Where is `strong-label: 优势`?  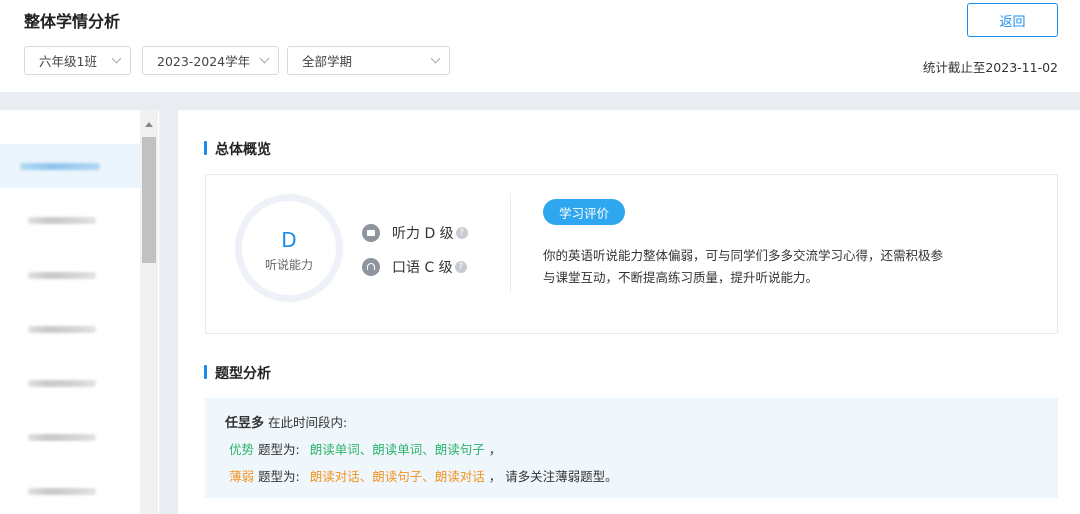
strong-label: 优势 is located at coordinates (242, 449).